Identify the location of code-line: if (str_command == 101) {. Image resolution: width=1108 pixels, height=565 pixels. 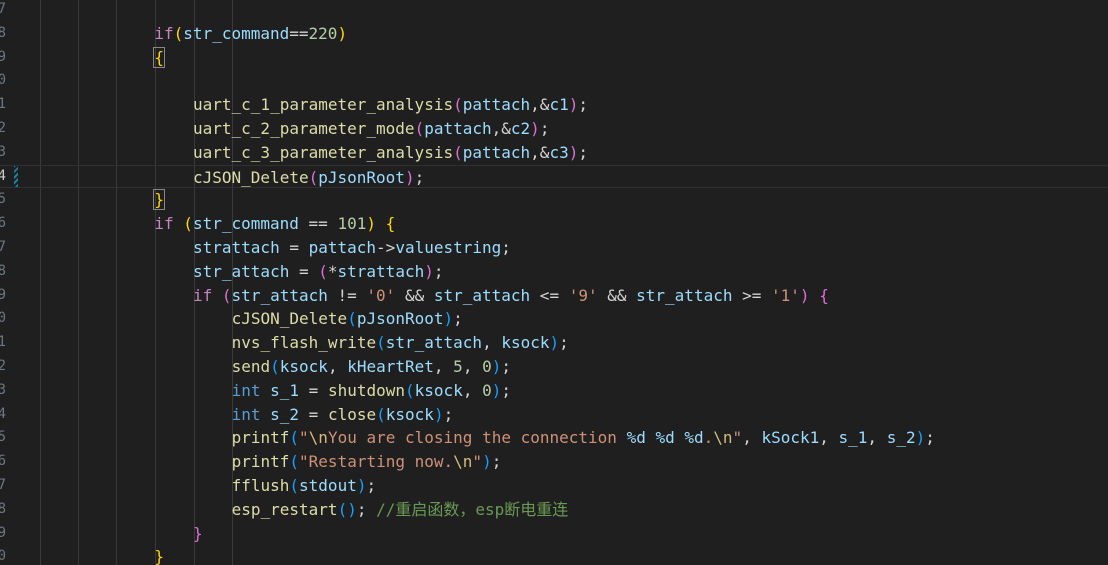
(554, 224).